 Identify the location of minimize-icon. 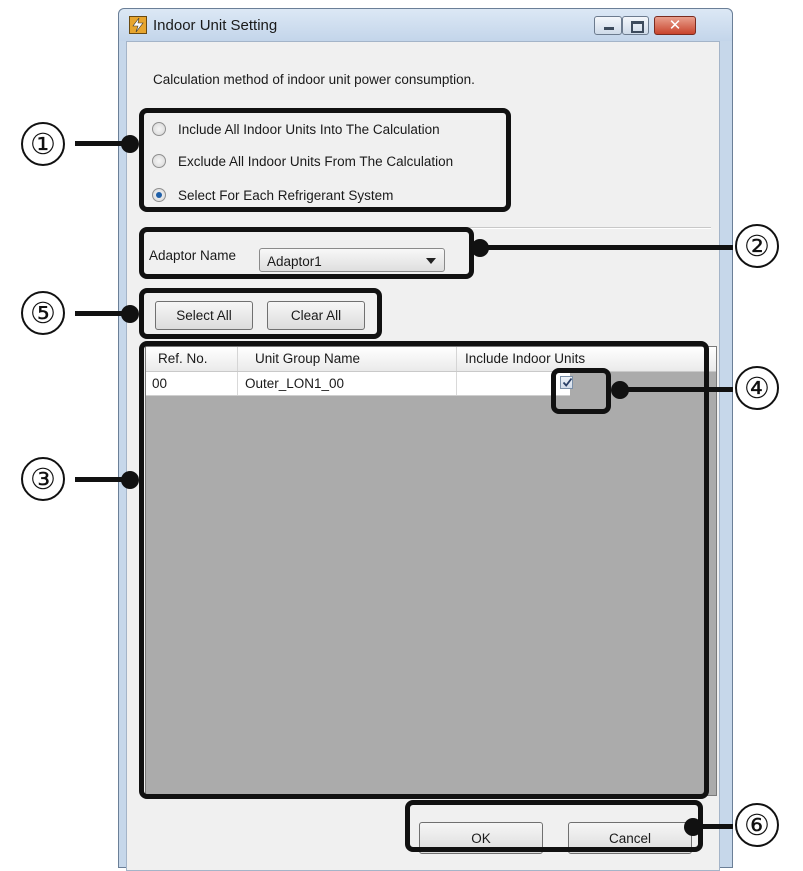
(609, 28).